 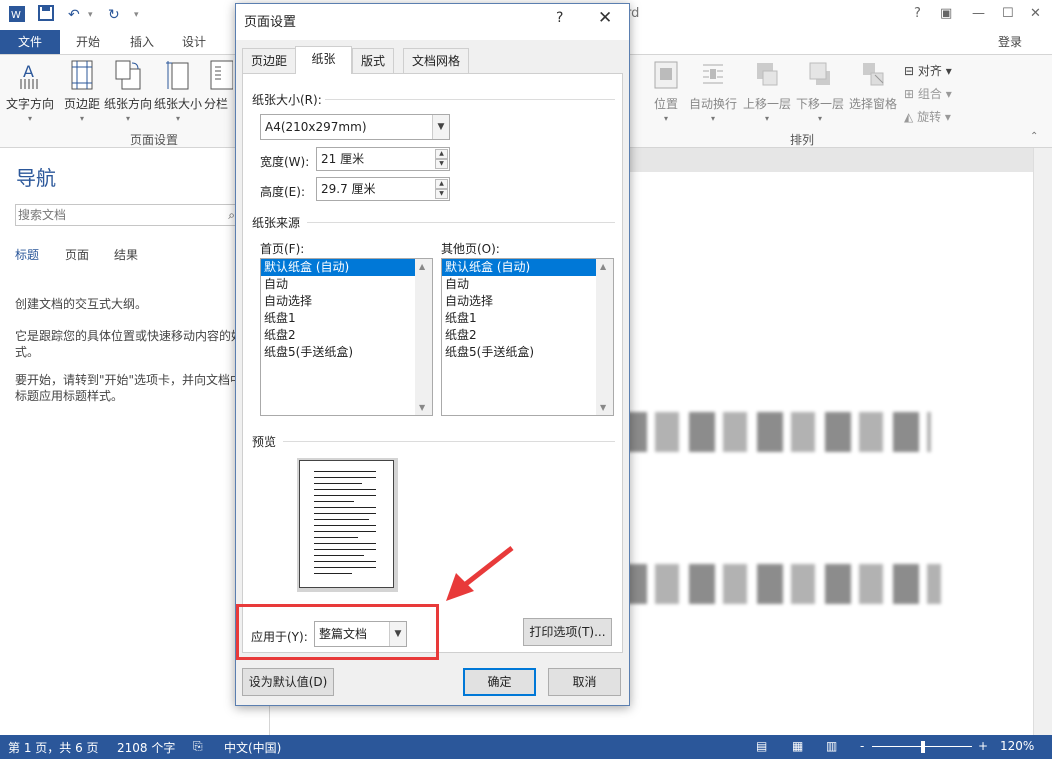 I want to click on zoom-slider-thumb, so click(x=923, y=747).